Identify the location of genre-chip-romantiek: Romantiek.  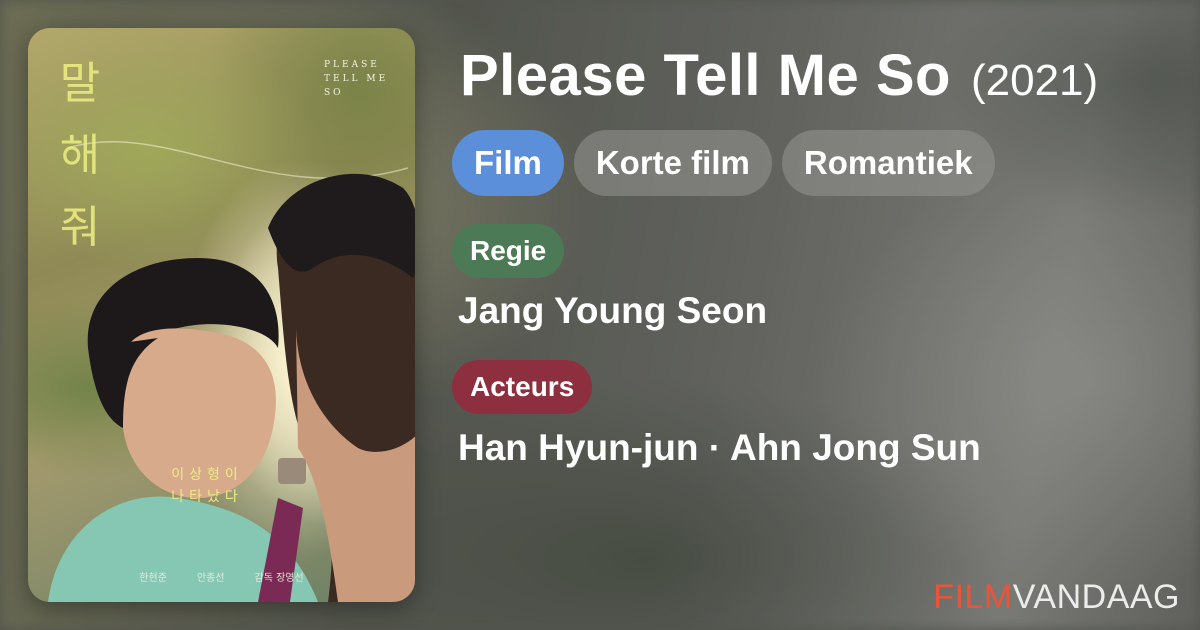
(888, 163).